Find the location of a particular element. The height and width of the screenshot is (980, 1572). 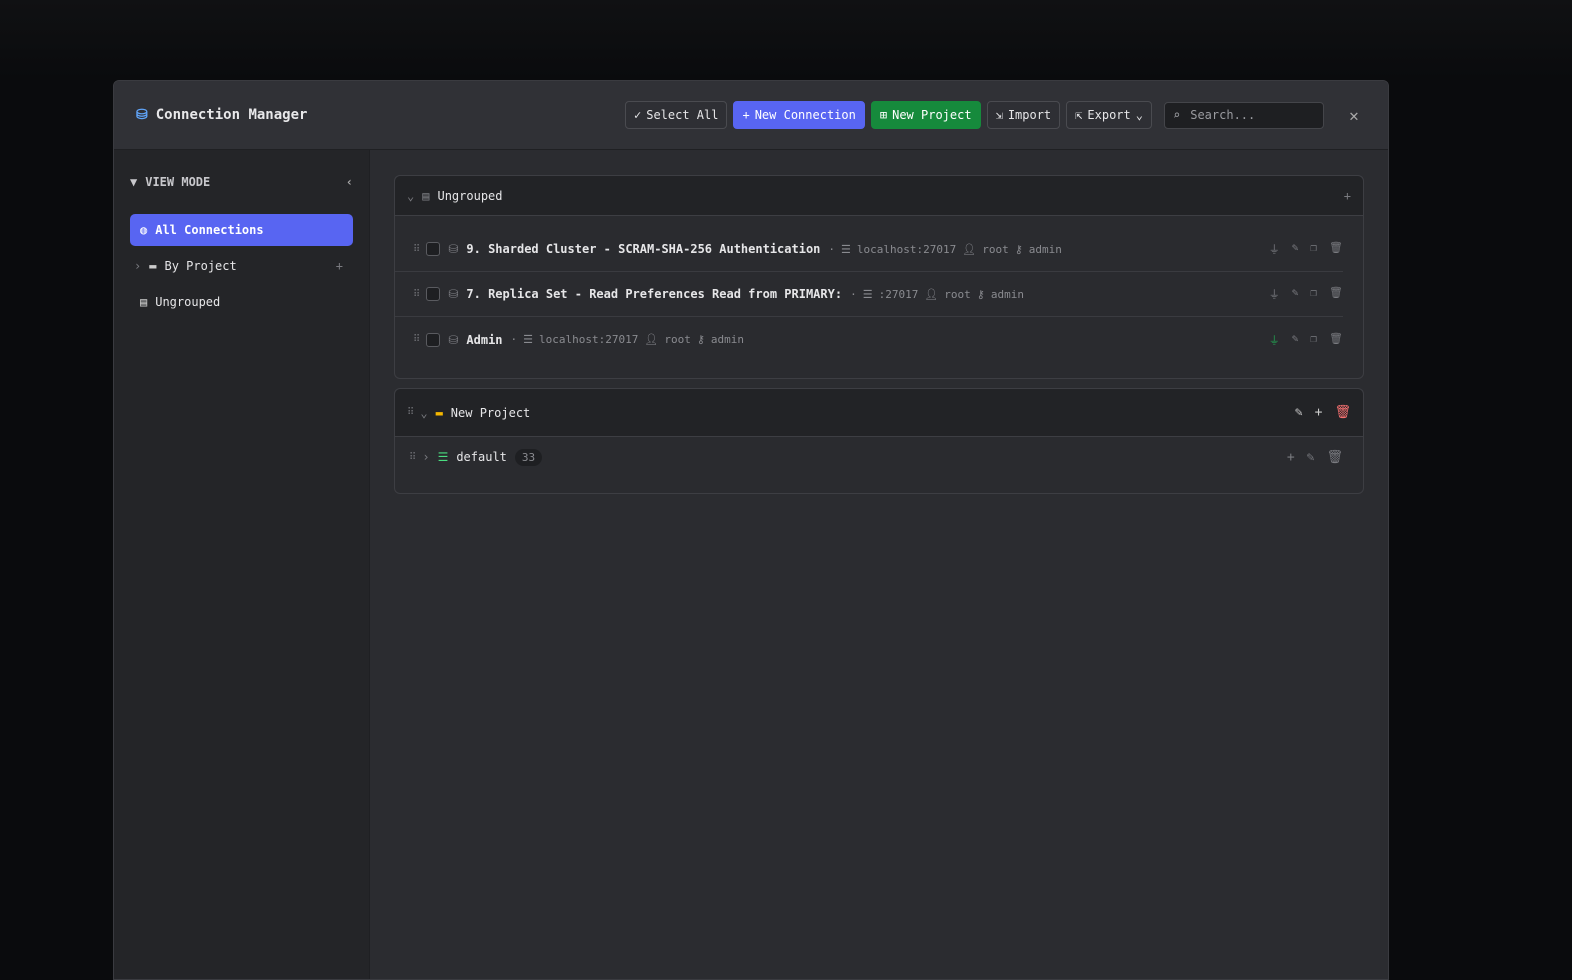

check-icon: ✓ is located at coordinates (637, 115).